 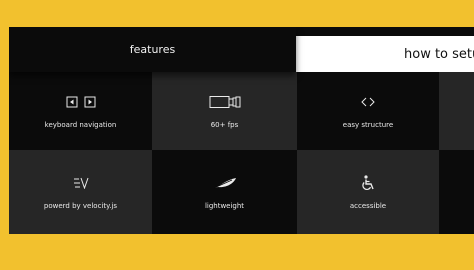 I want to click on code-brackets-icon, so click(x=368, y=102).